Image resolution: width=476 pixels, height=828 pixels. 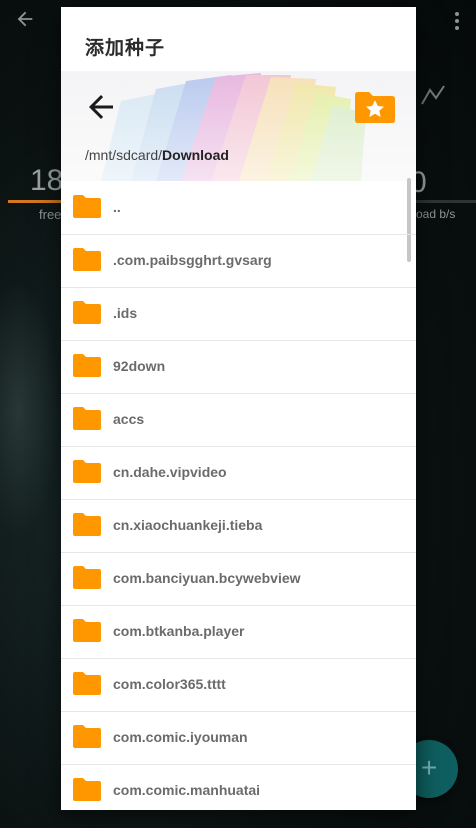 I want to click on list-item: .com.paibsgghrt.gvsarg, so click(x=238, y=261).